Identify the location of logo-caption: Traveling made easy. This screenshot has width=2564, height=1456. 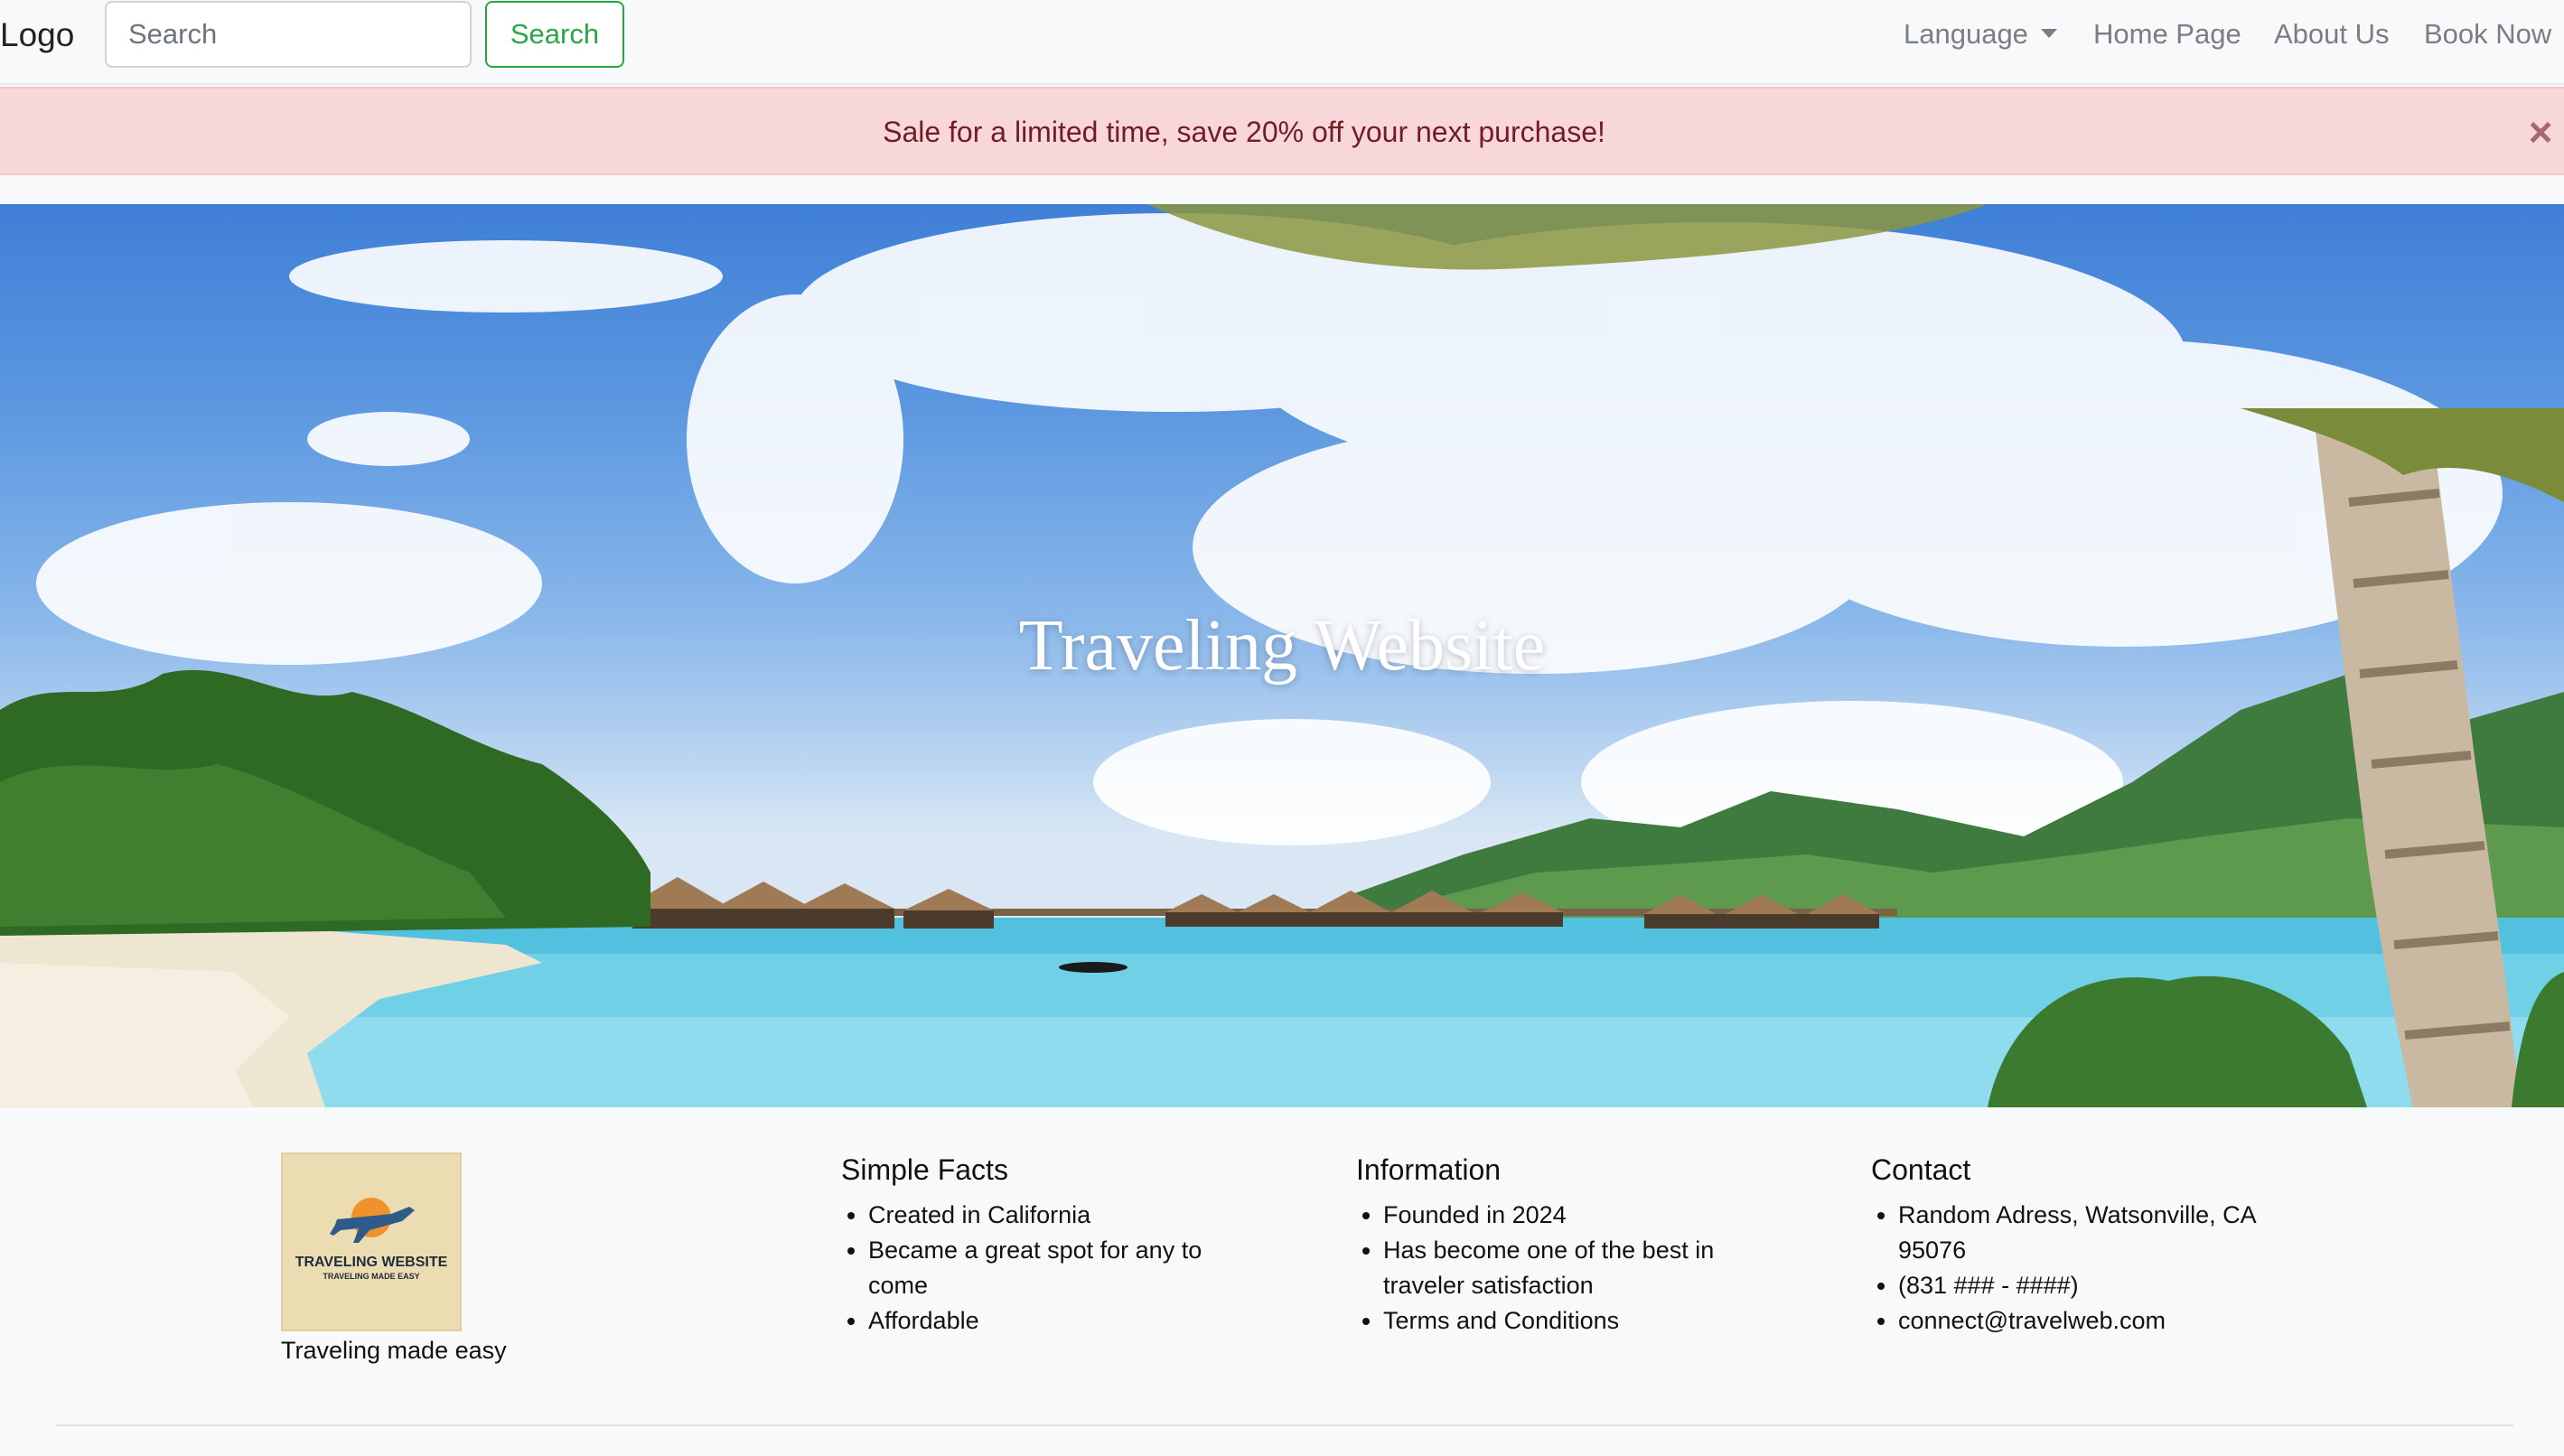
(394, 1350).